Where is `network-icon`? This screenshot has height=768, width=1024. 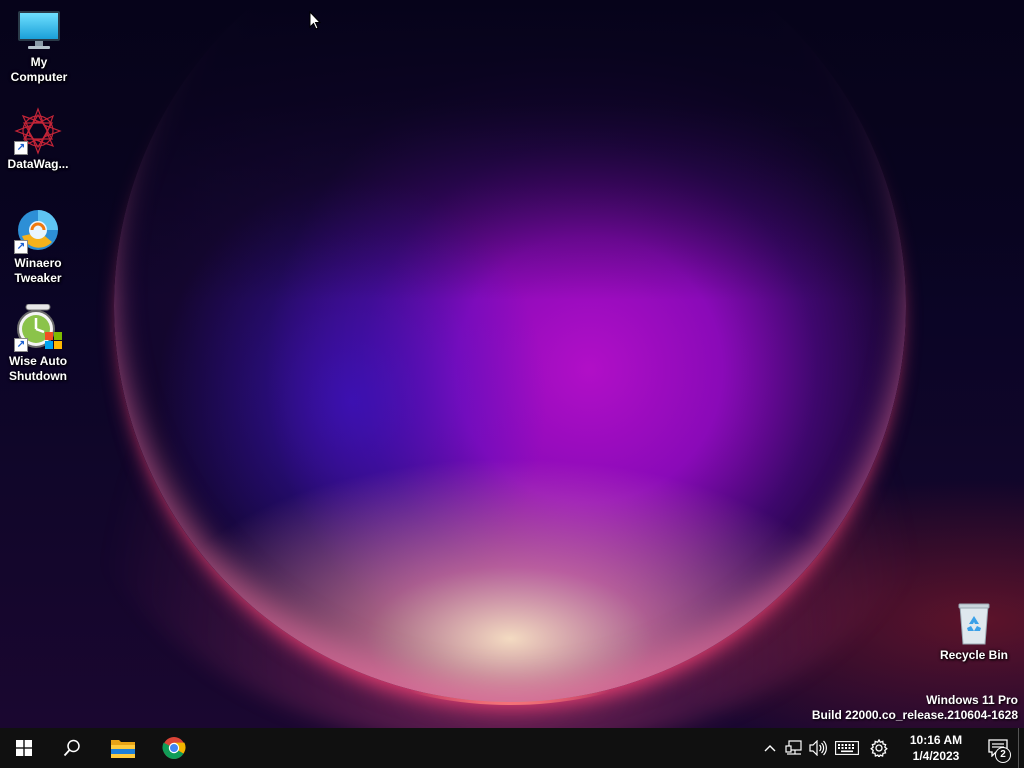 network-icon is located at coordinates (793, 747).